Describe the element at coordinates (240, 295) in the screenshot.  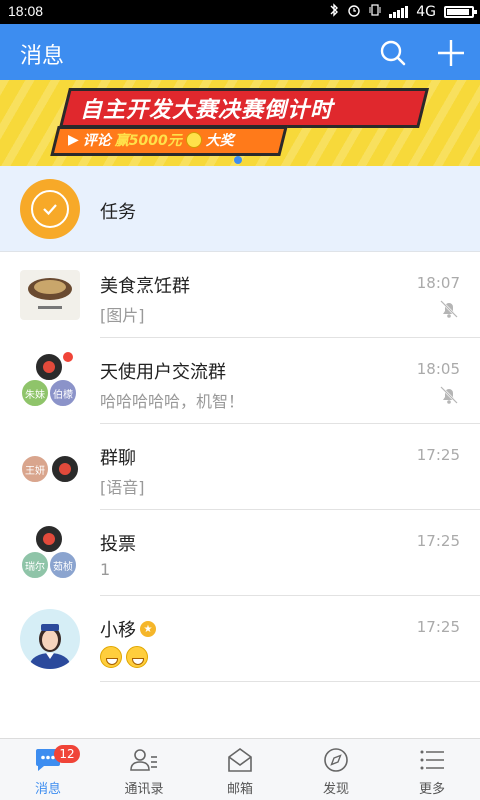
I see `conversation-item: 美食烹饪群 [图片] 18:07` at that location.